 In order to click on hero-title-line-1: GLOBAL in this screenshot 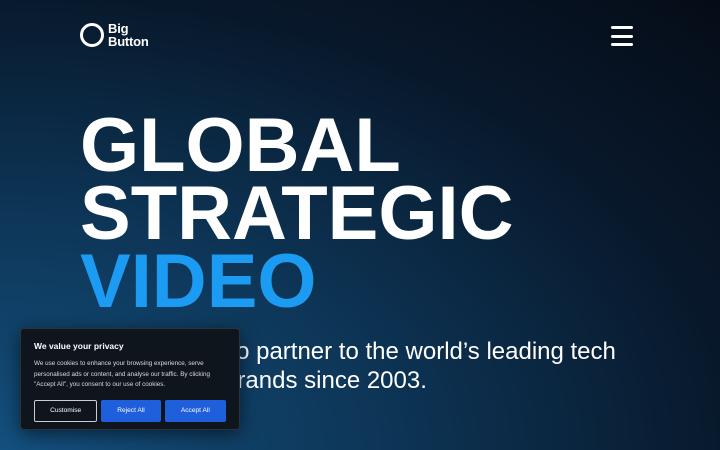, I will do `click(240, 145)`.